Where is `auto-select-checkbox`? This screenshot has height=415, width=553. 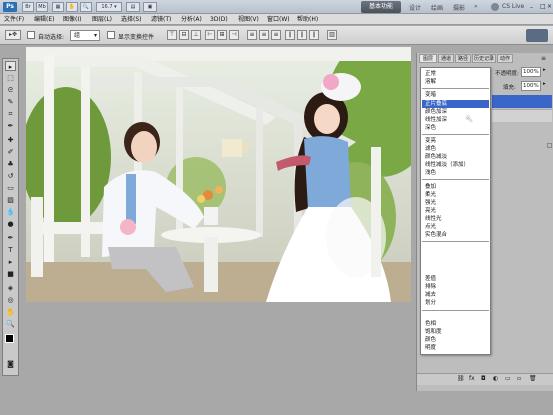 auto-select-checkbox is located at coordinates (31, 35).